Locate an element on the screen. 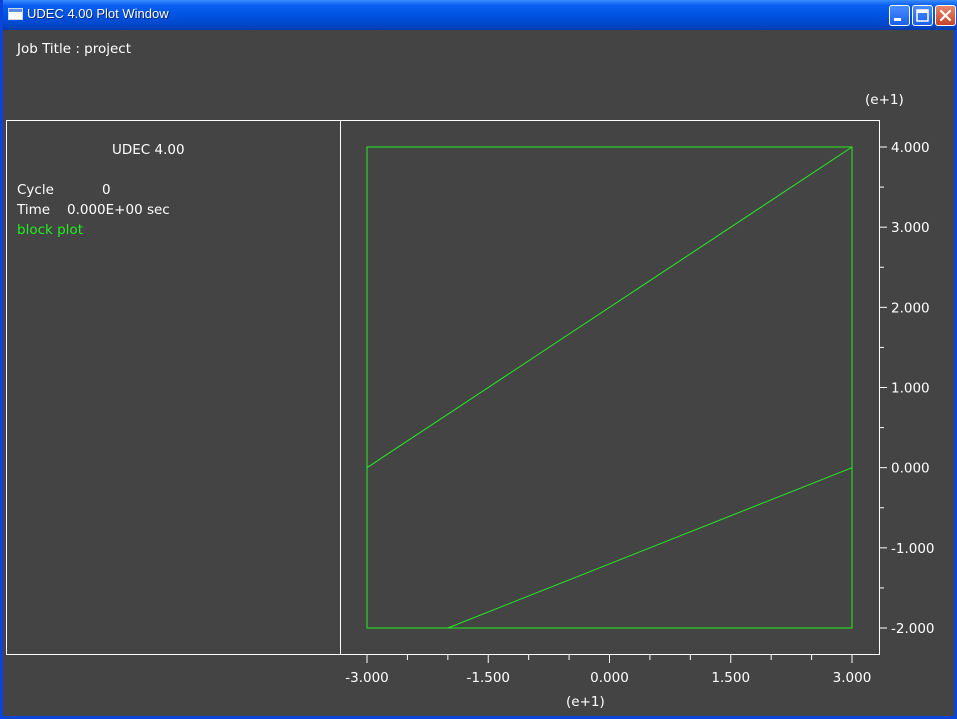  program-label: UDEC 4.00 is located at coordinates (148, 150).